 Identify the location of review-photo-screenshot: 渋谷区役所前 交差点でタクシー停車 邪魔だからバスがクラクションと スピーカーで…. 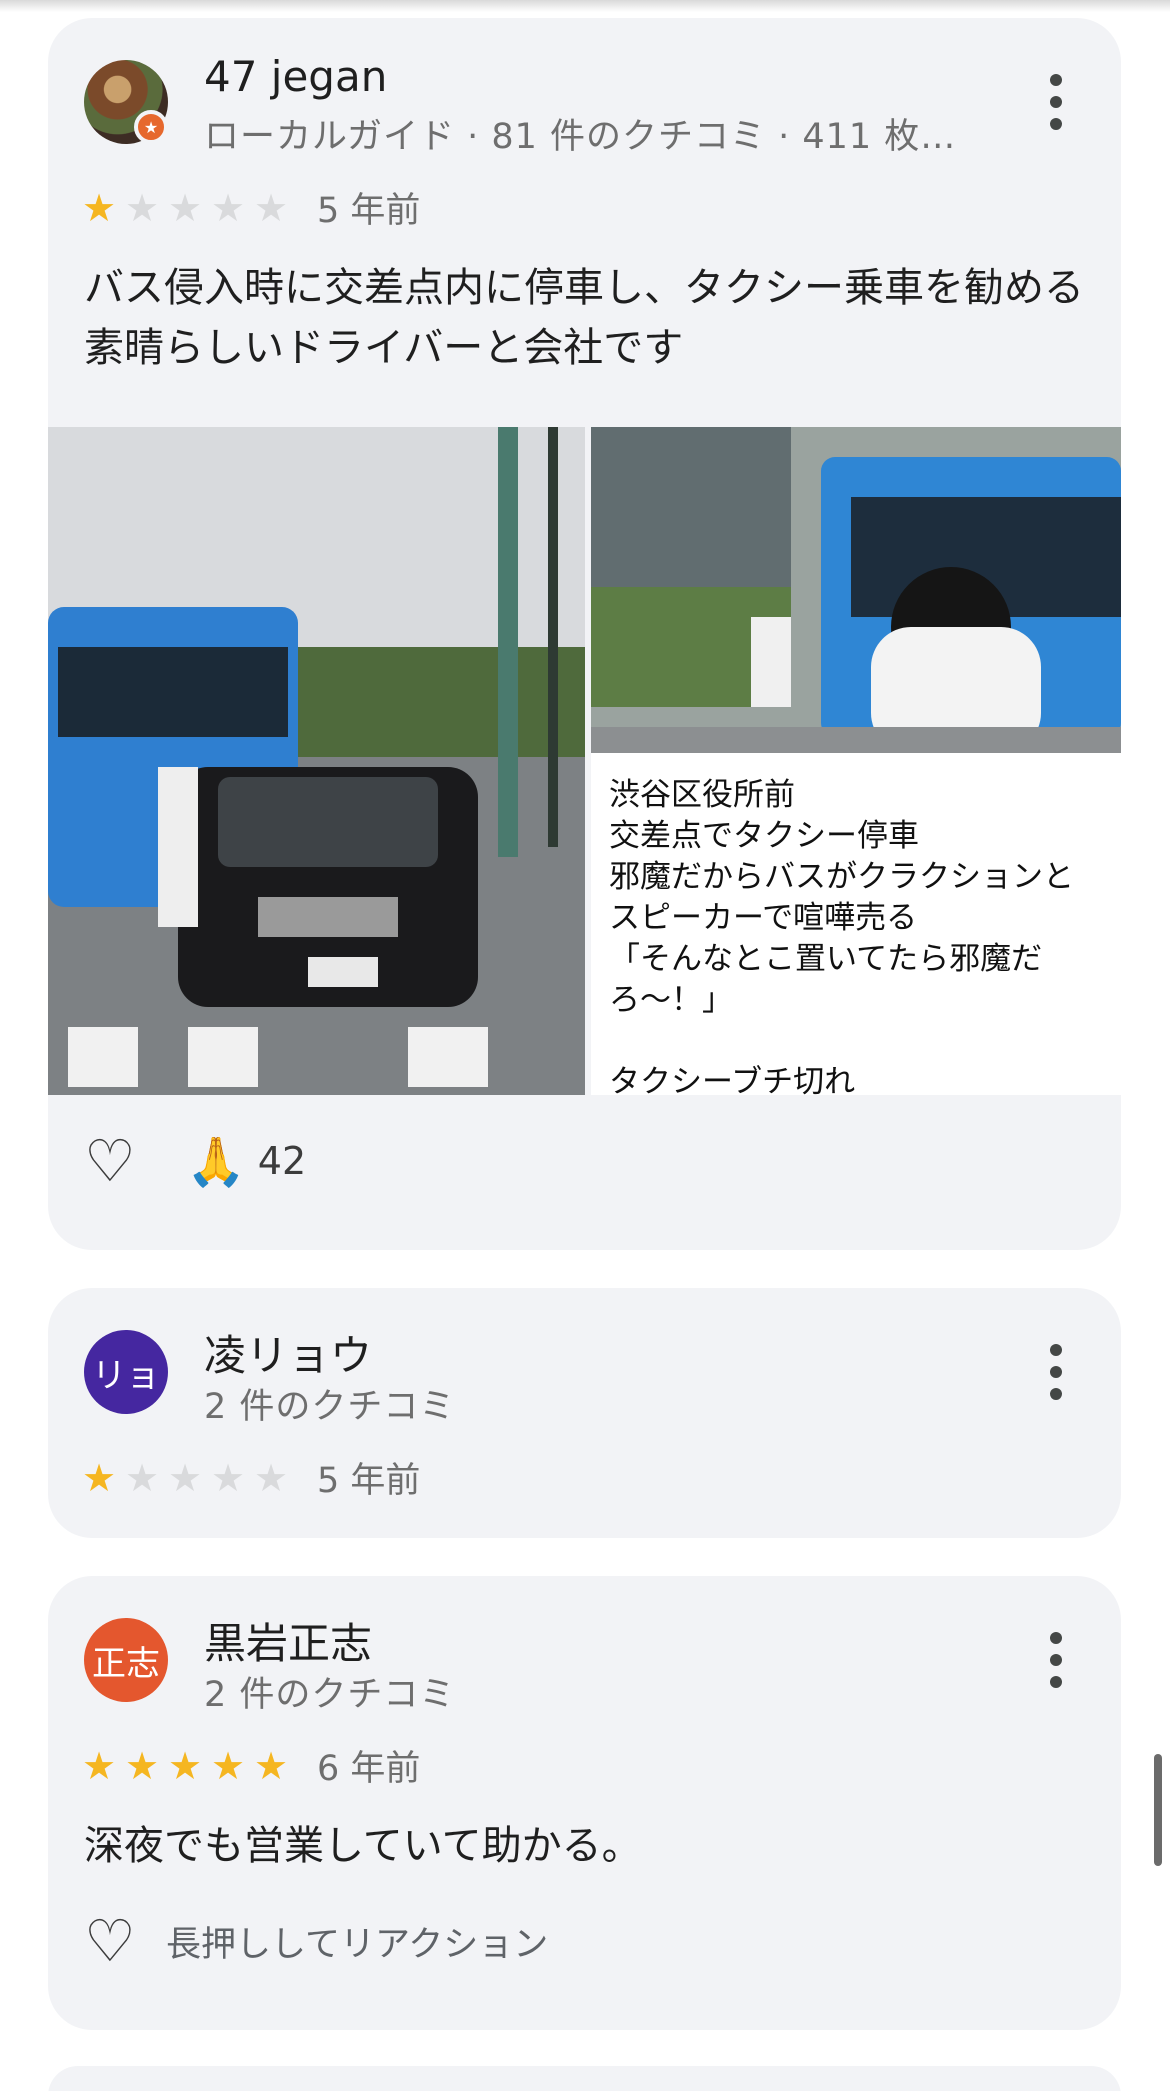
(856, 761).